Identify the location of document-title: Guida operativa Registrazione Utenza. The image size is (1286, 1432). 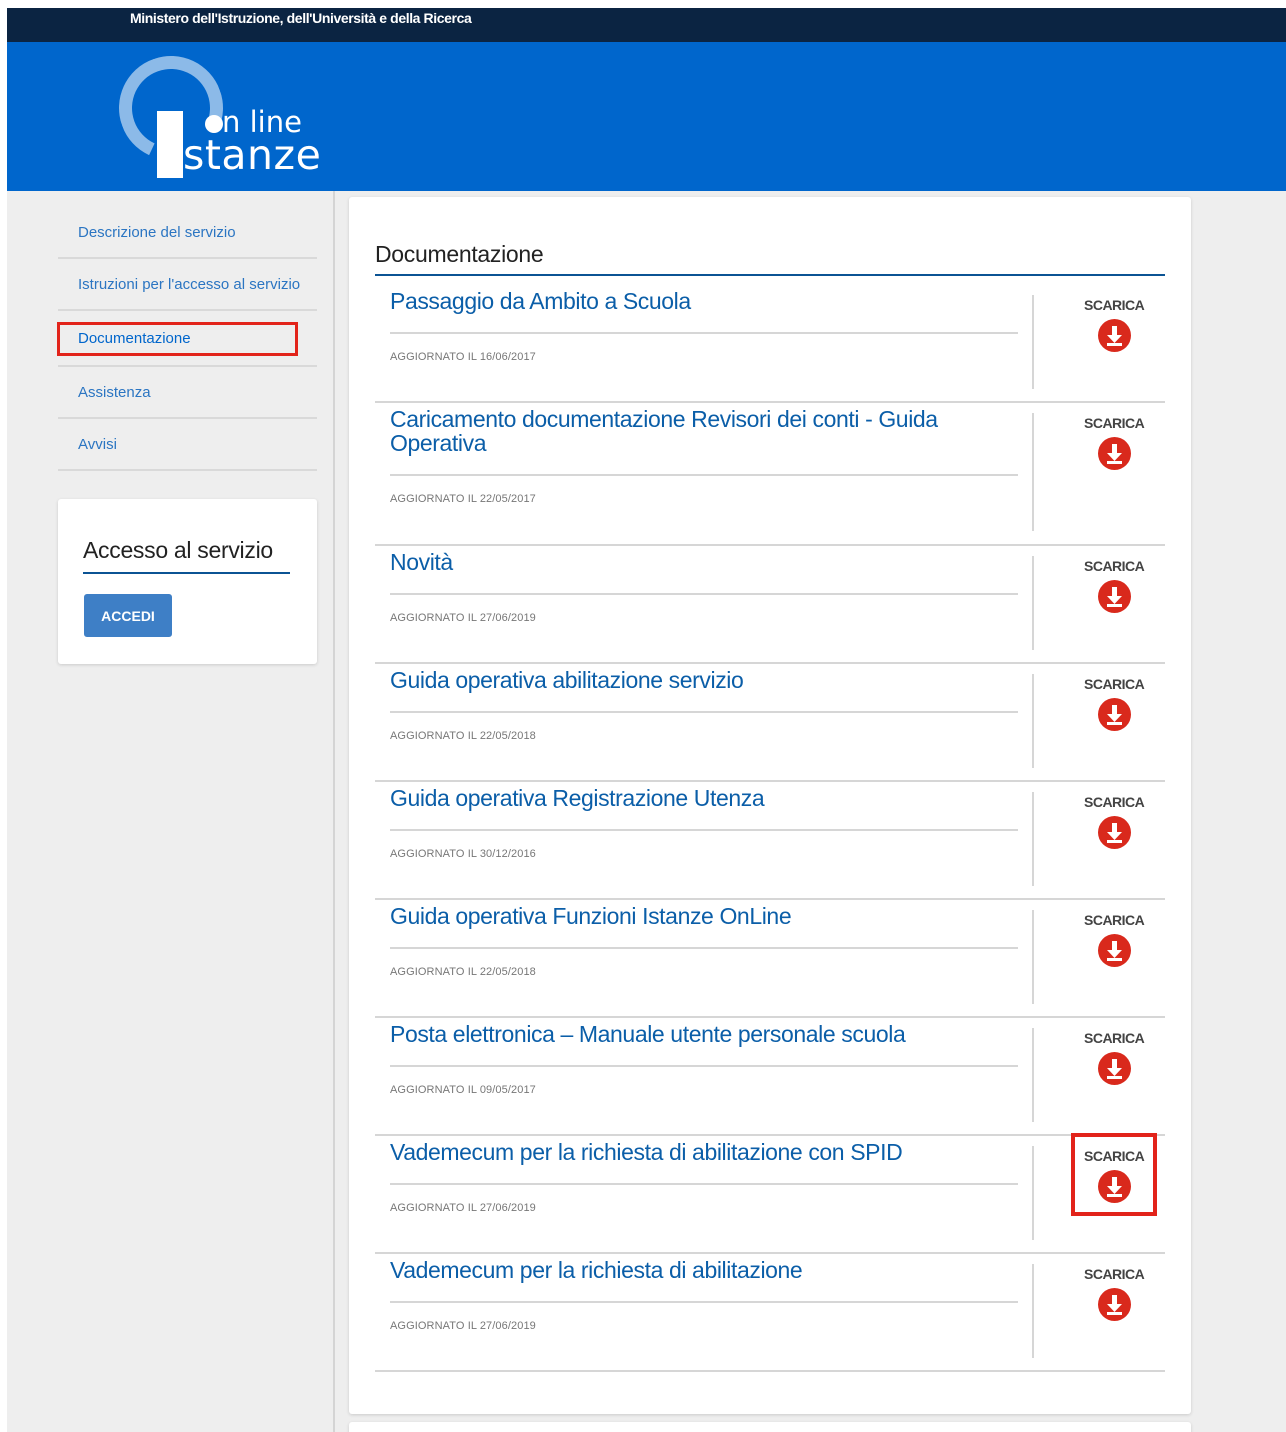
(680, 798).